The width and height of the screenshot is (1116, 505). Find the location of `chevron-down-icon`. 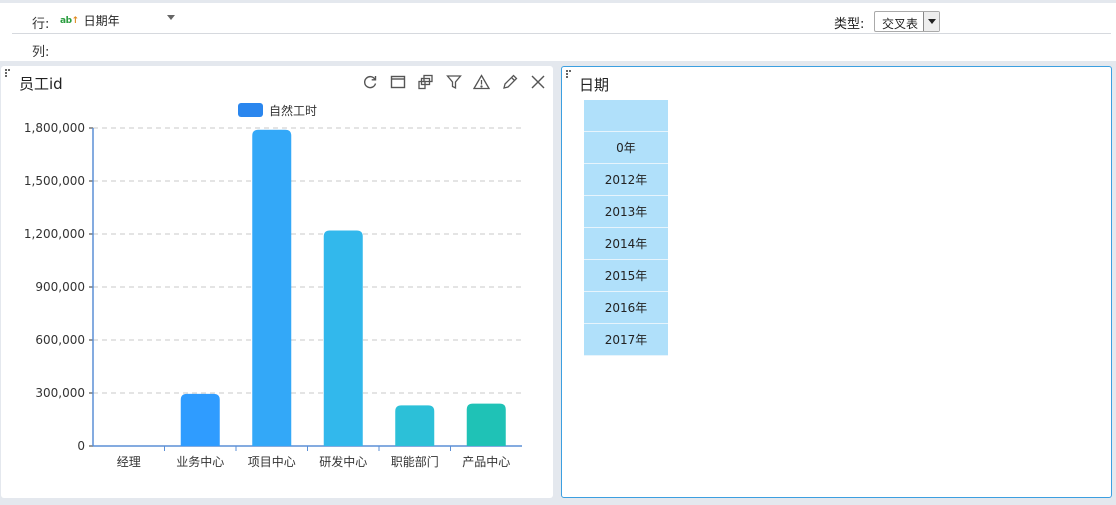

chevron-down-icon is located at coordinates (931, 21).